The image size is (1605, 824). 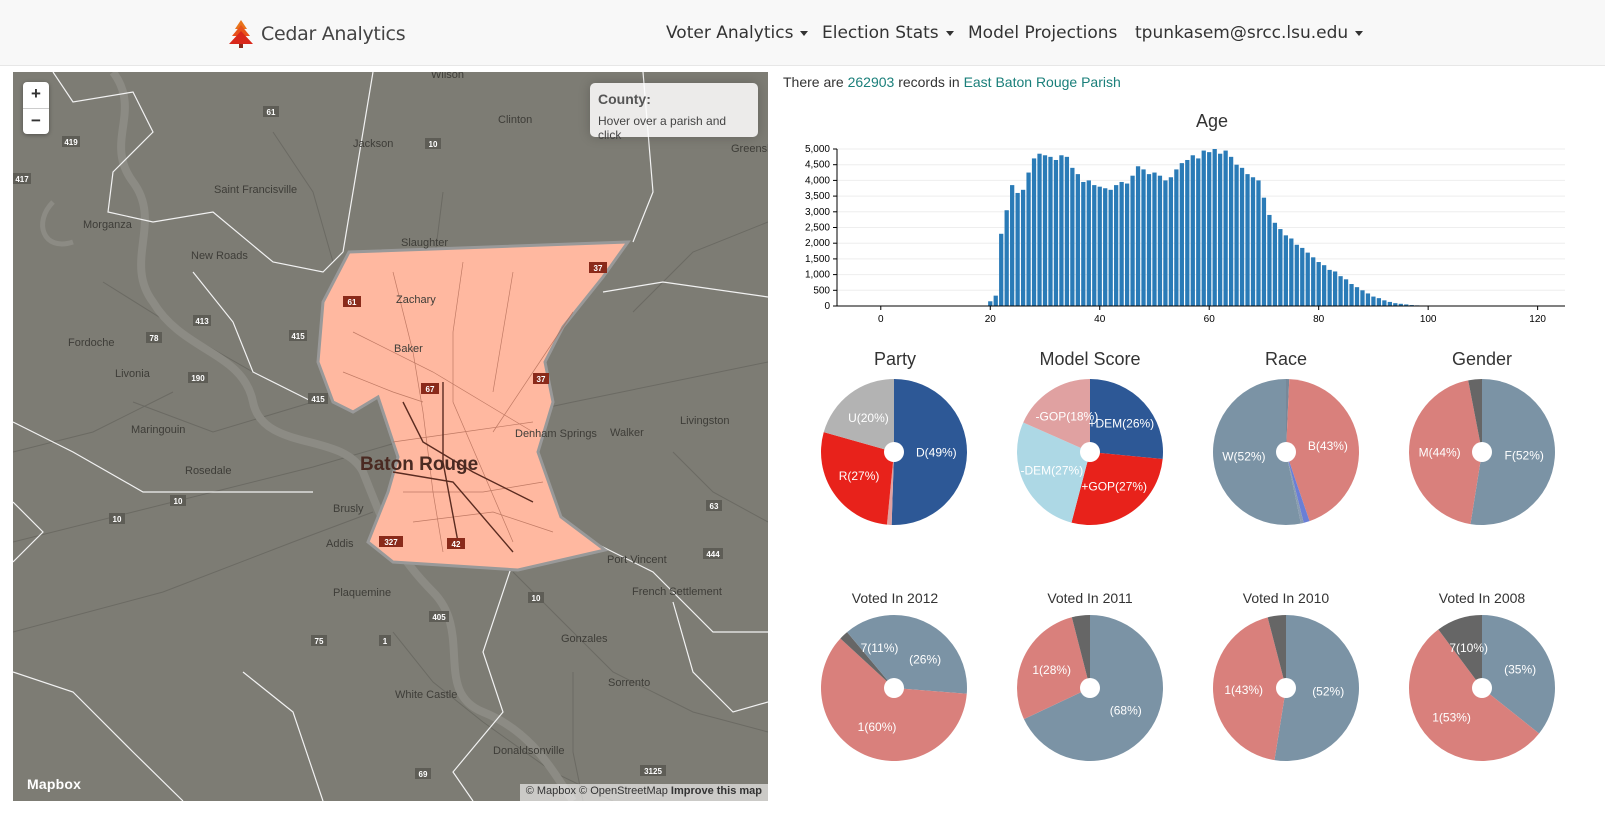 I want to click on model-score-chart-title: Model Score, so click(x=1090, y=359).